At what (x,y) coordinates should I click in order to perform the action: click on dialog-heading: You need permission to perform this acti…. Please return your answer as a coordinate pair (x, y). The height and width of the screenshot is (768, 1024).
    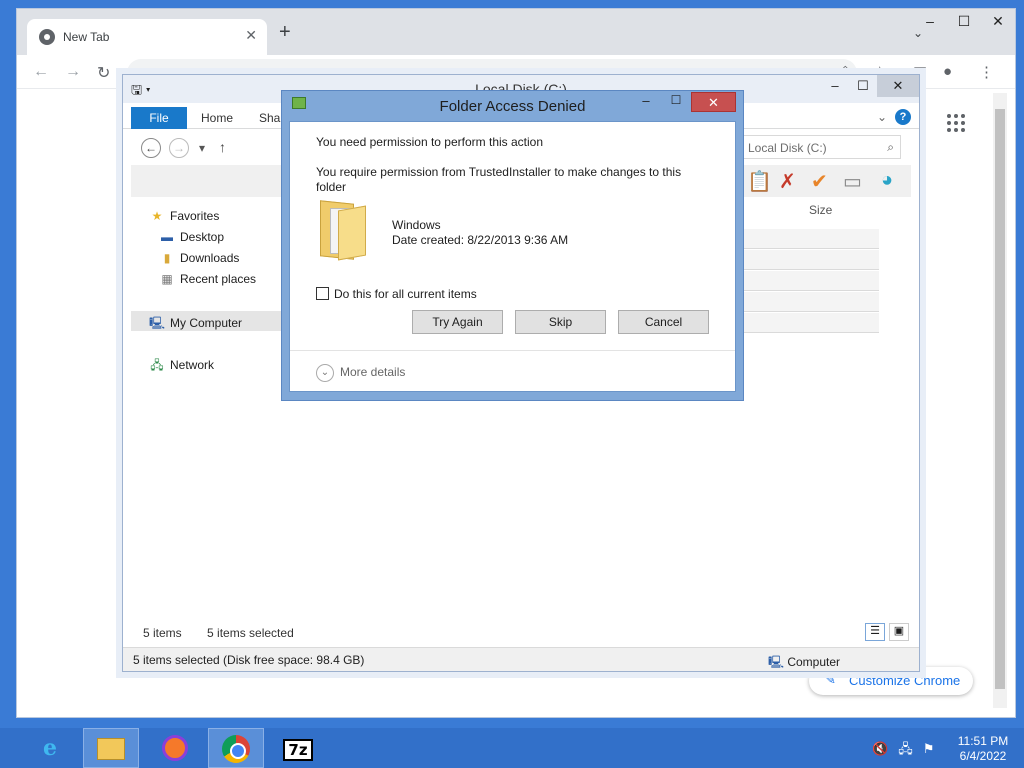
    Looking at the image, I should click on (430, 142).